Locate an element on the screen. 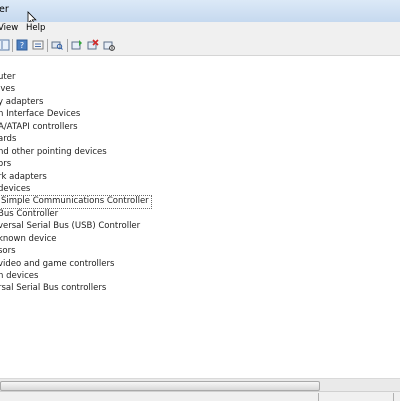 The width and height of the screenshot is (400, 401). tree-item-network-adapters: rk adapters is located at coordinates (23, 177).